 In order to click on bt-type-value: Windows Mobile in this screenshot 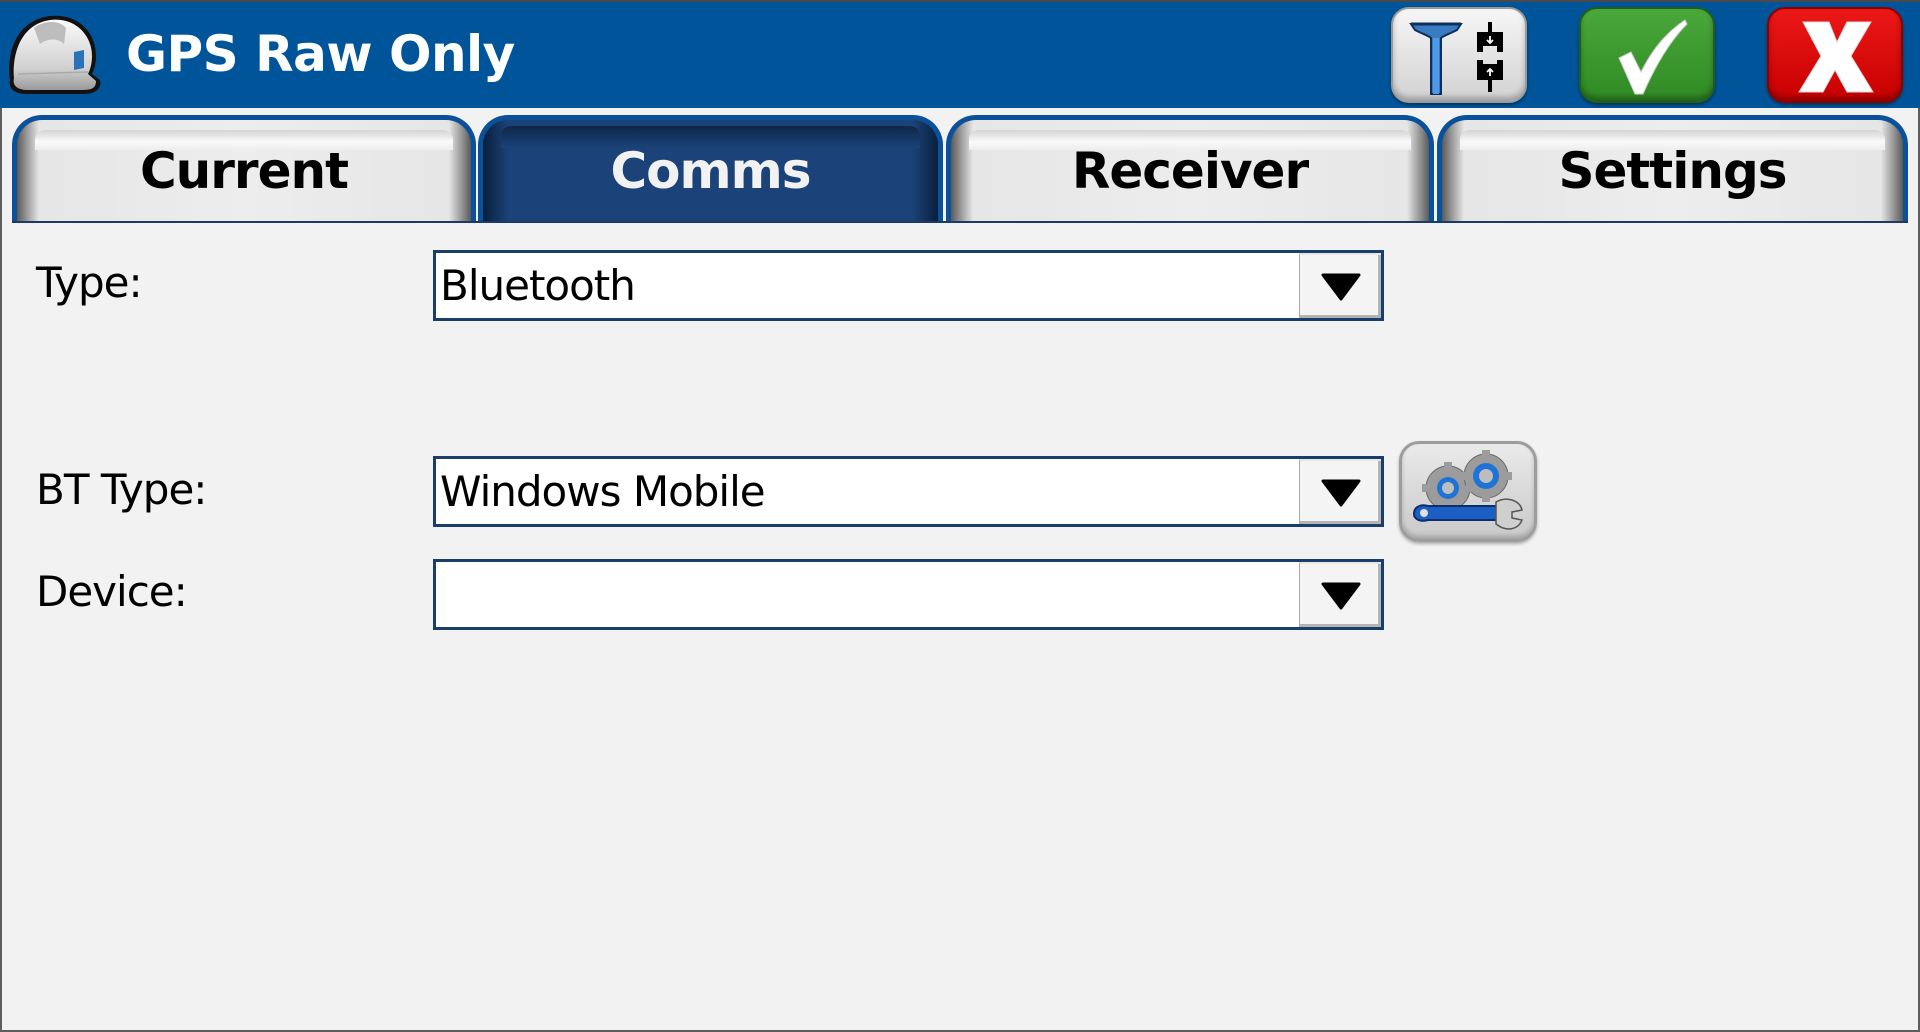, I will do `click(603, 491)`.